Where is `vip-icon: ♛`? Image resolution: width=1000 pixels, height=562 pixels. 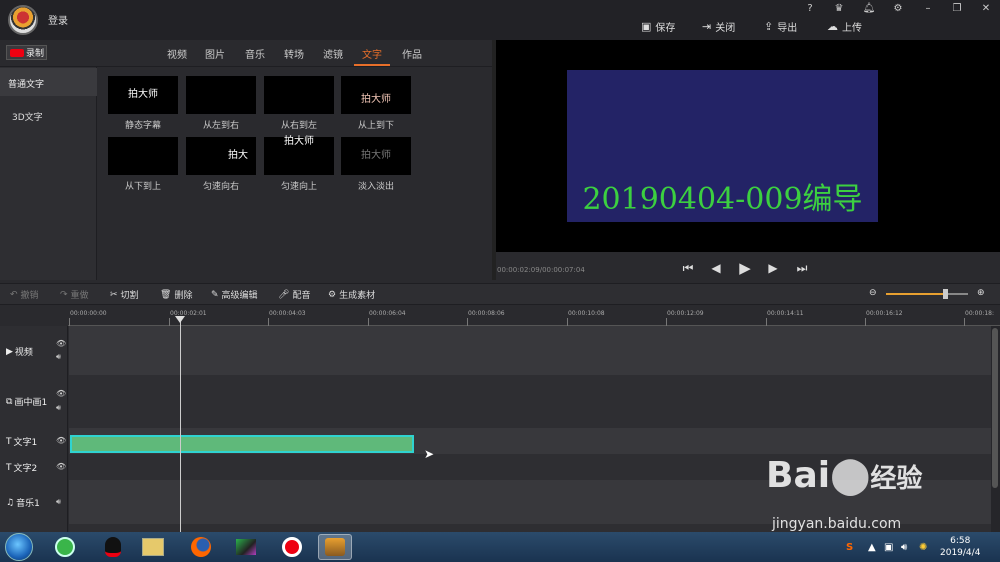
vip-icon: ♛ is located at coordinates (839, 9).